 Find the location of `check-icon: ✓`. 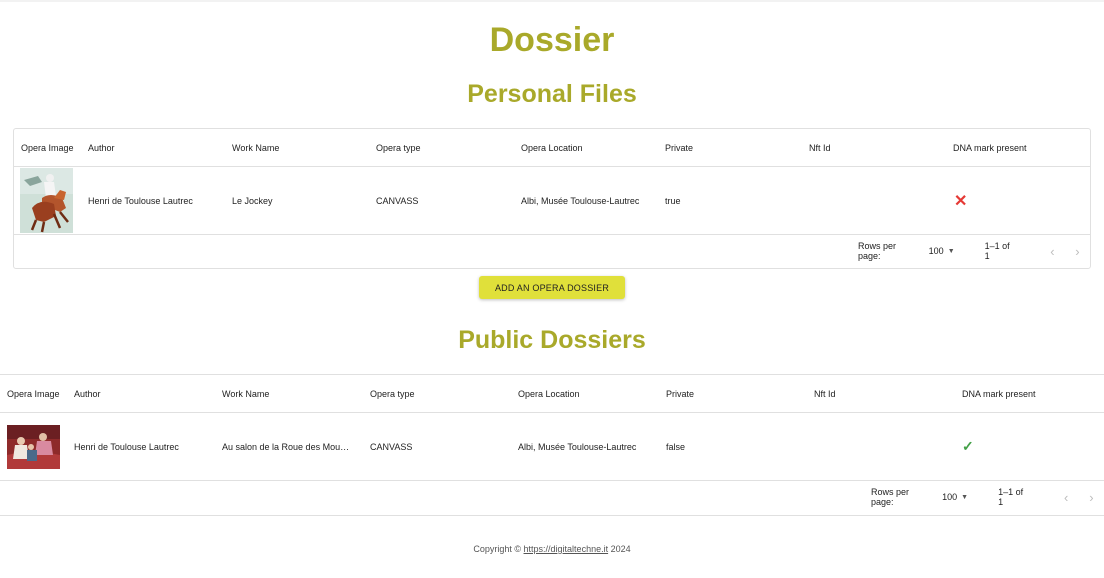

check-icon: ✓ is located at coordinates (968, 446).